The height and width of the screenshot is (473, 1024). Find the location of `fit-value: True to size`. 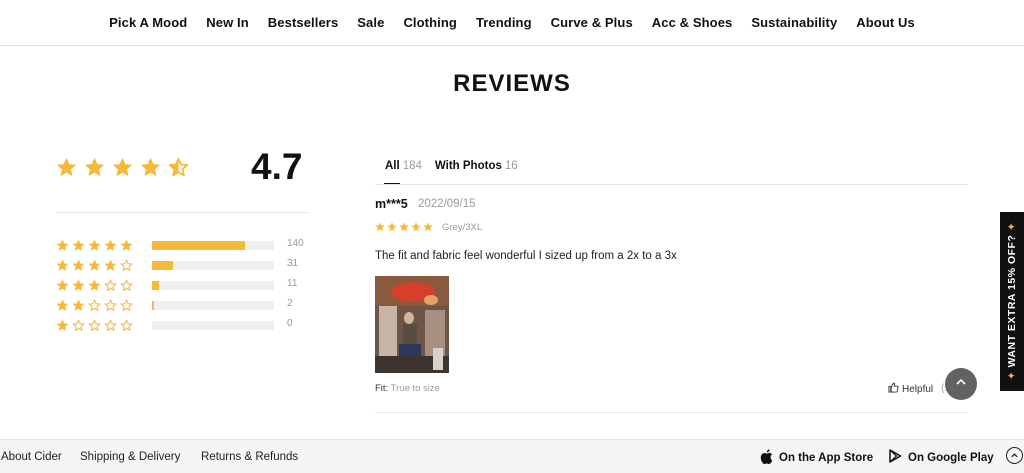

fit-value: True to size is located at coordinates (415, 388).